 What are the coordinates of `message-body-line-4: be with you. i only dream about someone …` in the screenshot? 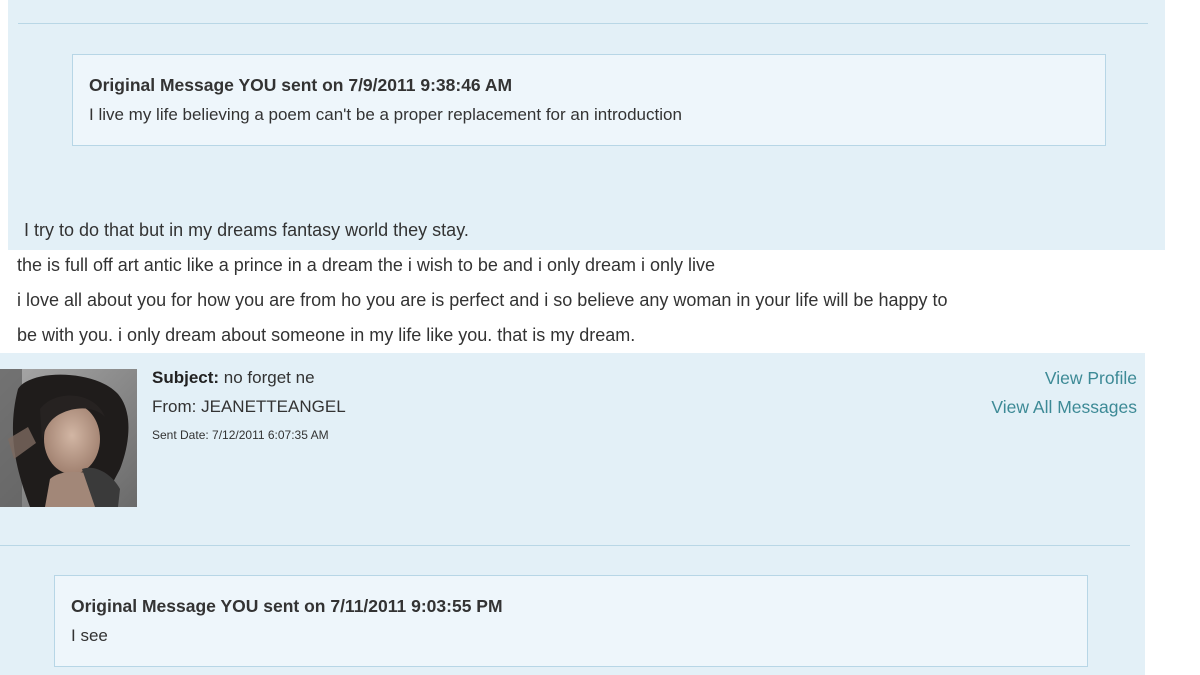 It's located at (326, 335).